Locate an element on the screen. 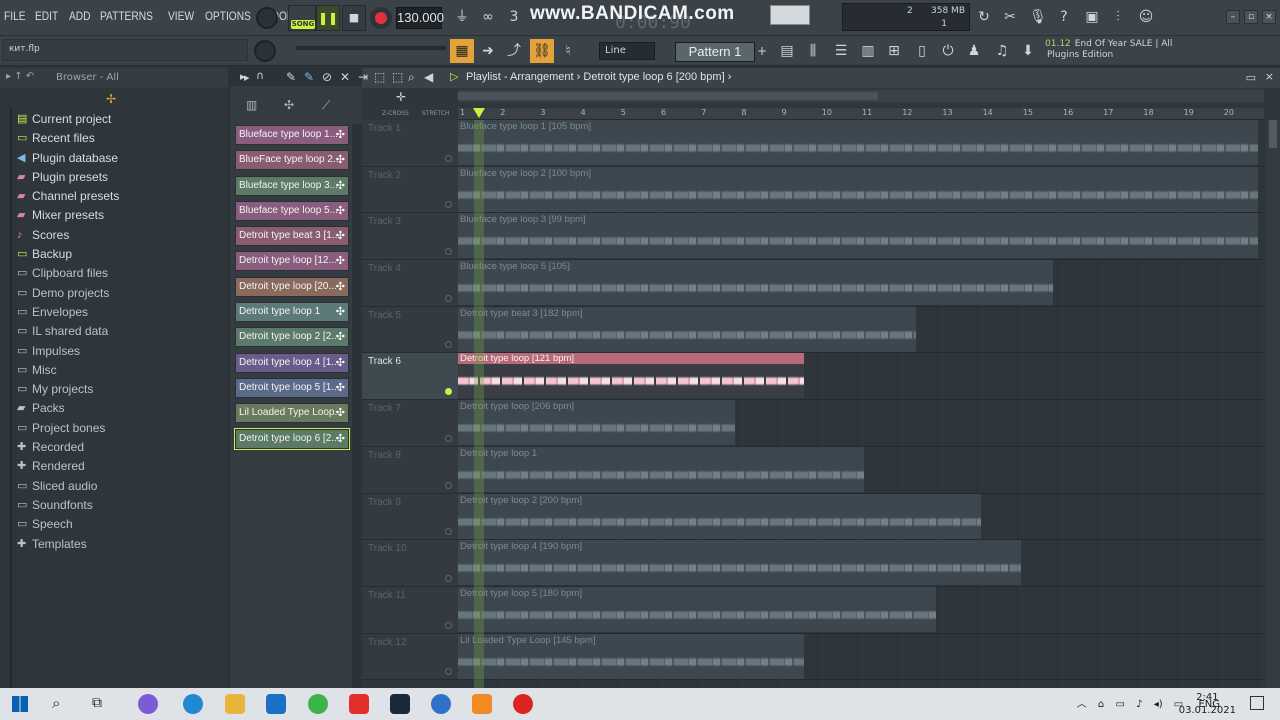 This screenshot has width=1280, height=720. task-view-icon: ⧉ is located at coordinates (97, 703).